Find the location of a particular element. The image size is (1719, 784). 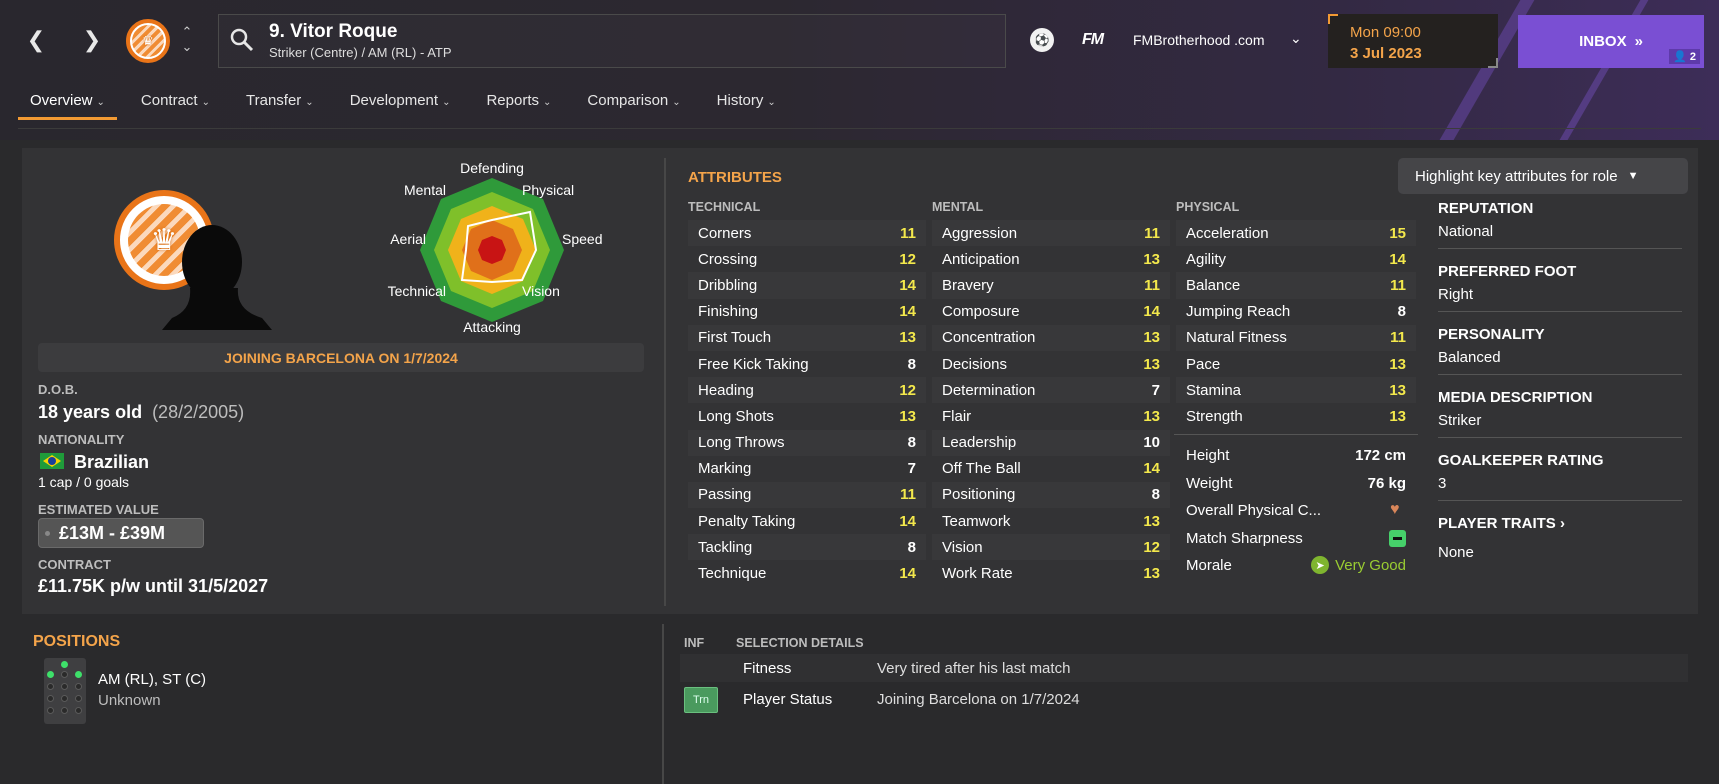

search-icon is located at coordinates (242, 40).